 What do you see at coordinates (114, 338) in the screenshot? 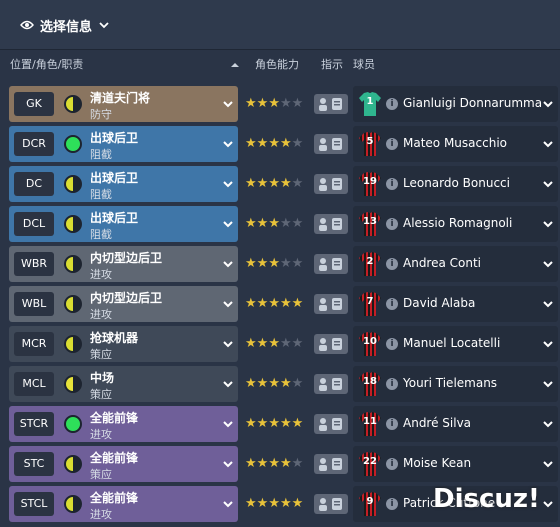
I see `role-name: 抢球机器` at bounding box center [114, 338].